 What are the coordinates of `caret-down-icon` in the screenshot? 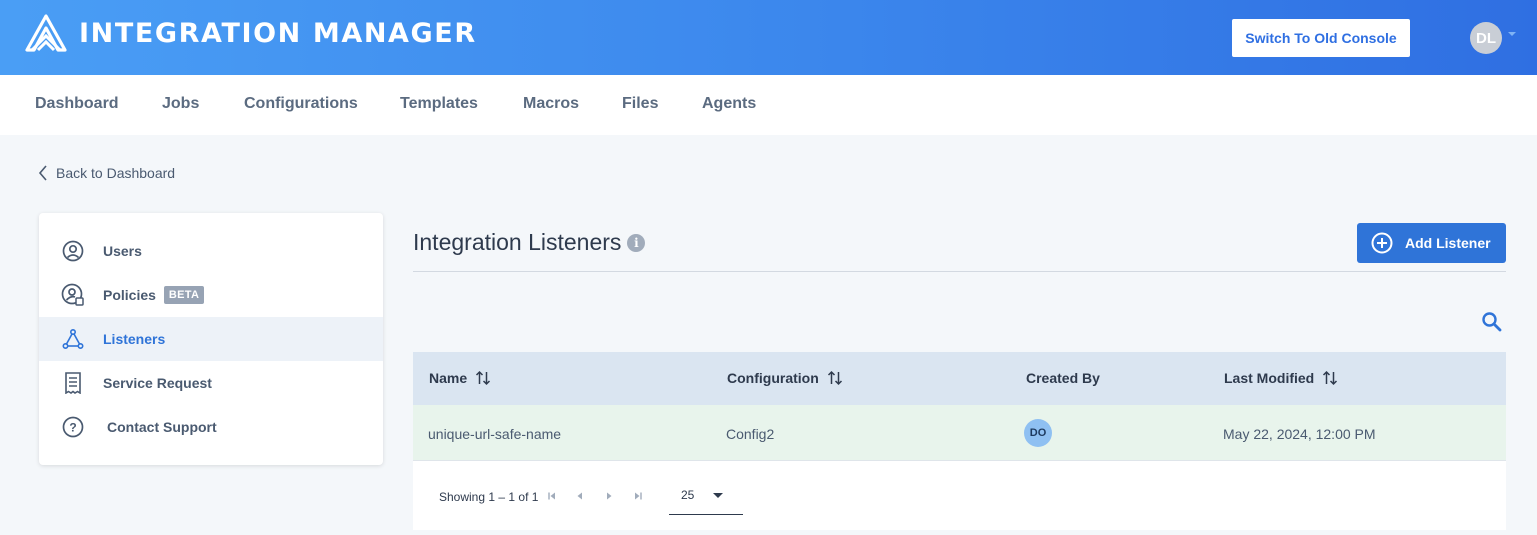 It's located at (718, 495).